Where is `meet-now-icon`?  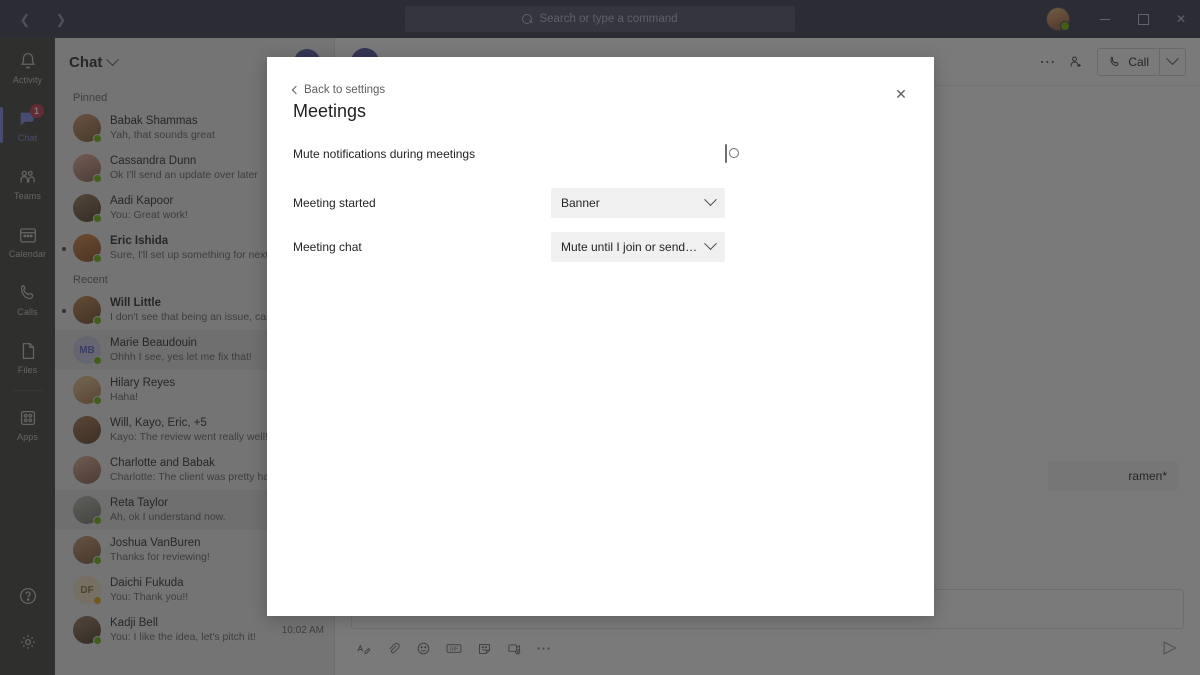
meet-now-icon is located at coordinates (514, 648).